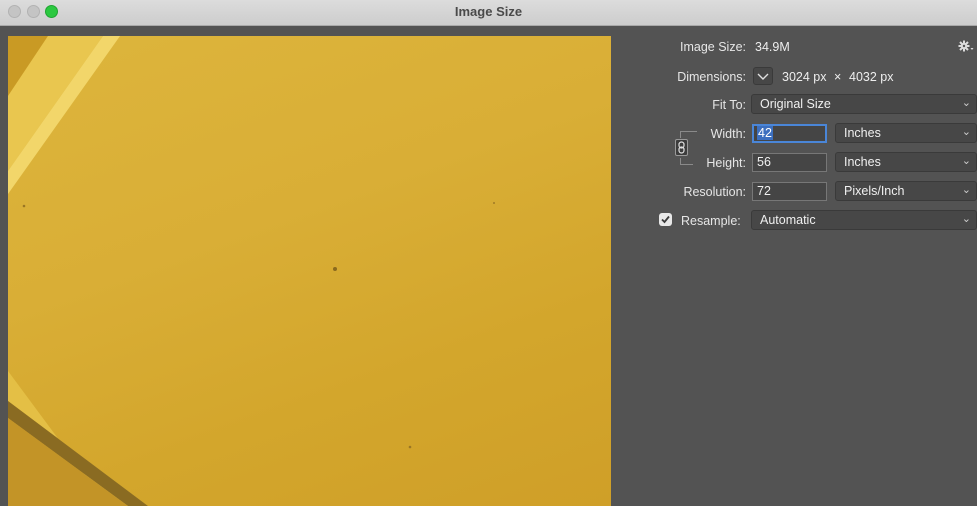  I want to click on resolution-value: 72, so click(764, 191).